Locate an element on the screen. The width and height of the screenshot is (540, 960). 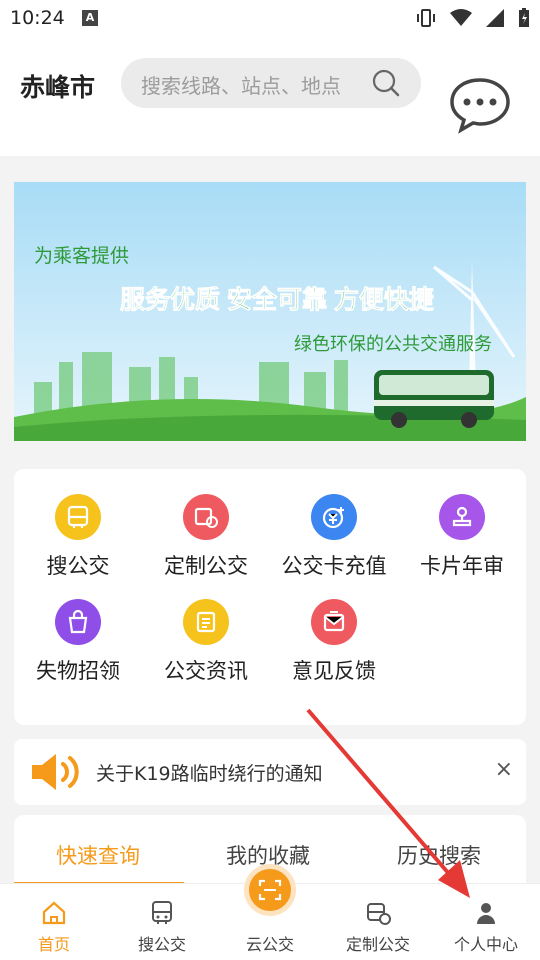
notice-text: 关于K19路临时绕行的通知 is located at coordinates (209, 772).